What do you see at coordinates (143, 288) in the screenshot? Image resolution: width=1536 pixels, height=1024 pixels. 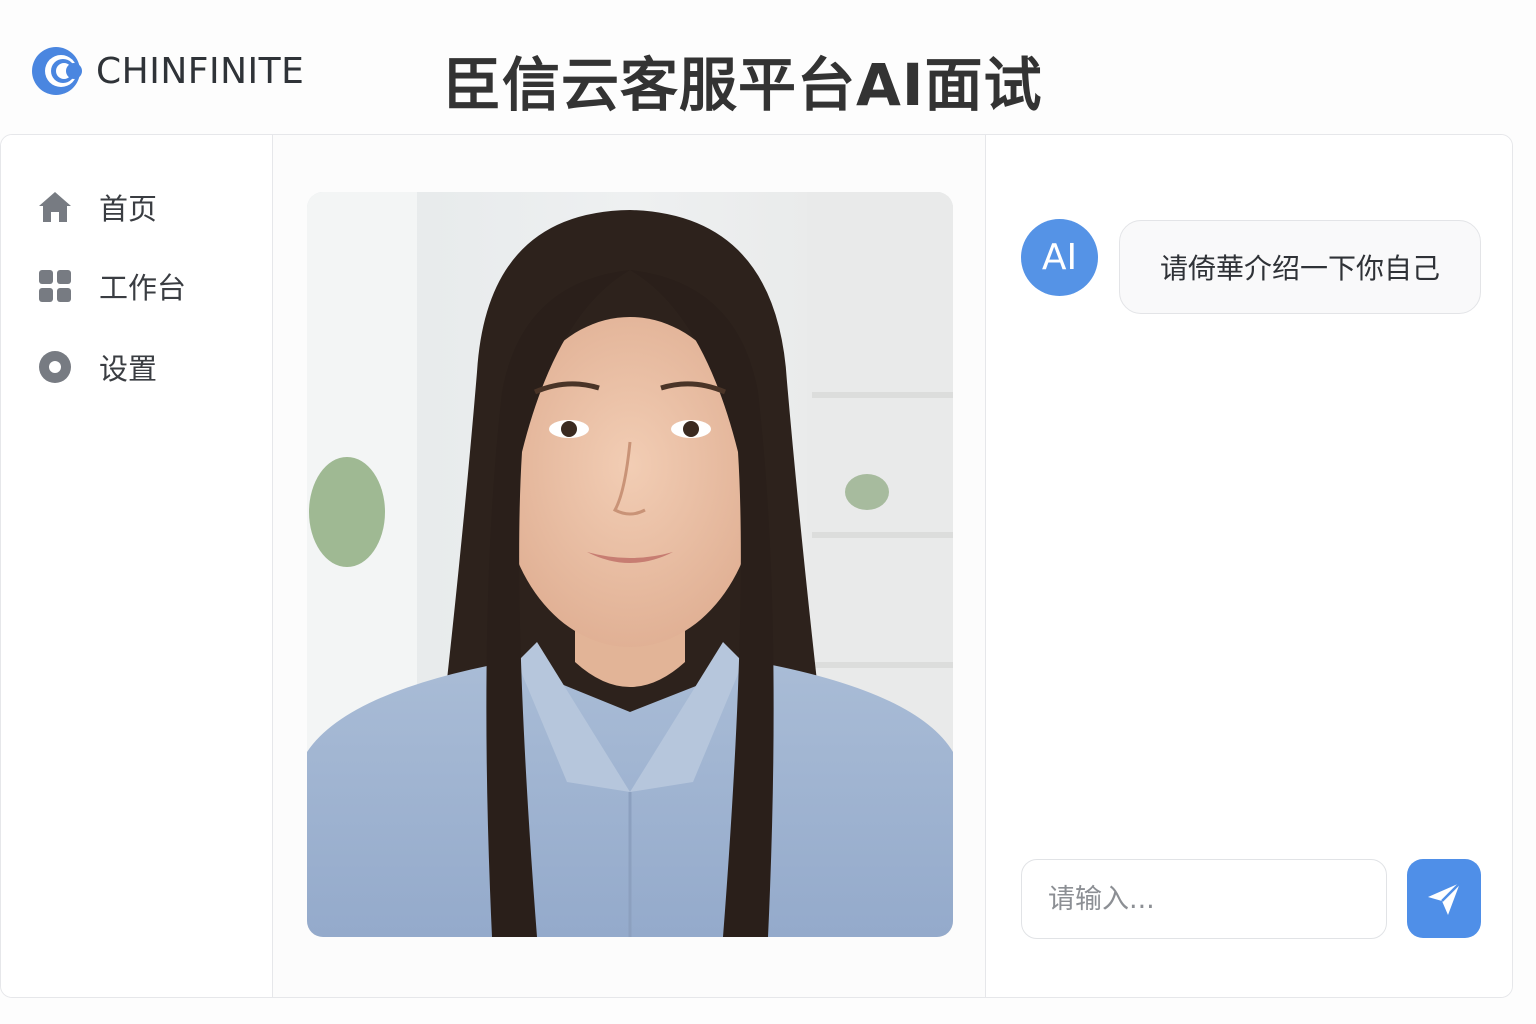 I see `sidebar-item-label: 工作台` at bounding box center [143, 288].